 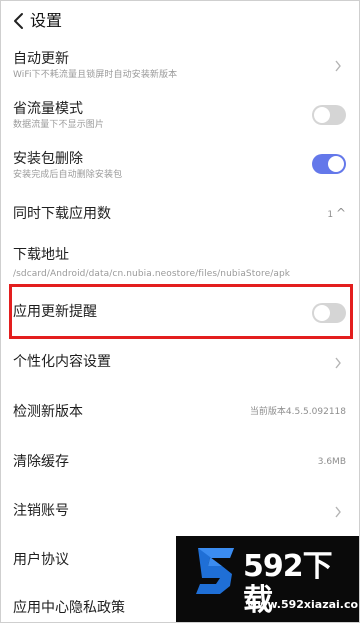 I want to click on setting-delete-package: 安装包删除 安装完成后自动删除安装包, so click(x=180, y=166).